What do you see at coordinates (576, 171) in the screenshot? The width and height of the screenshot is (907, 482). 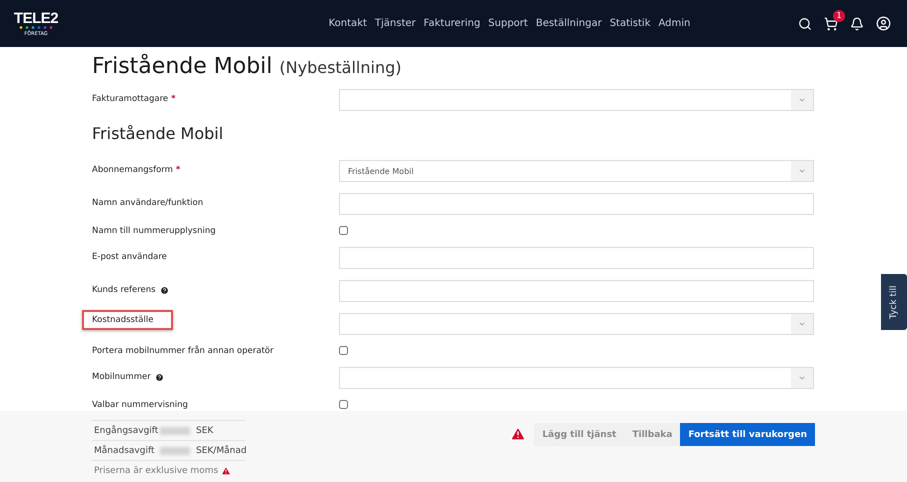 I see `select-field: Fristående Mobil` at bounding box center [576, 171].